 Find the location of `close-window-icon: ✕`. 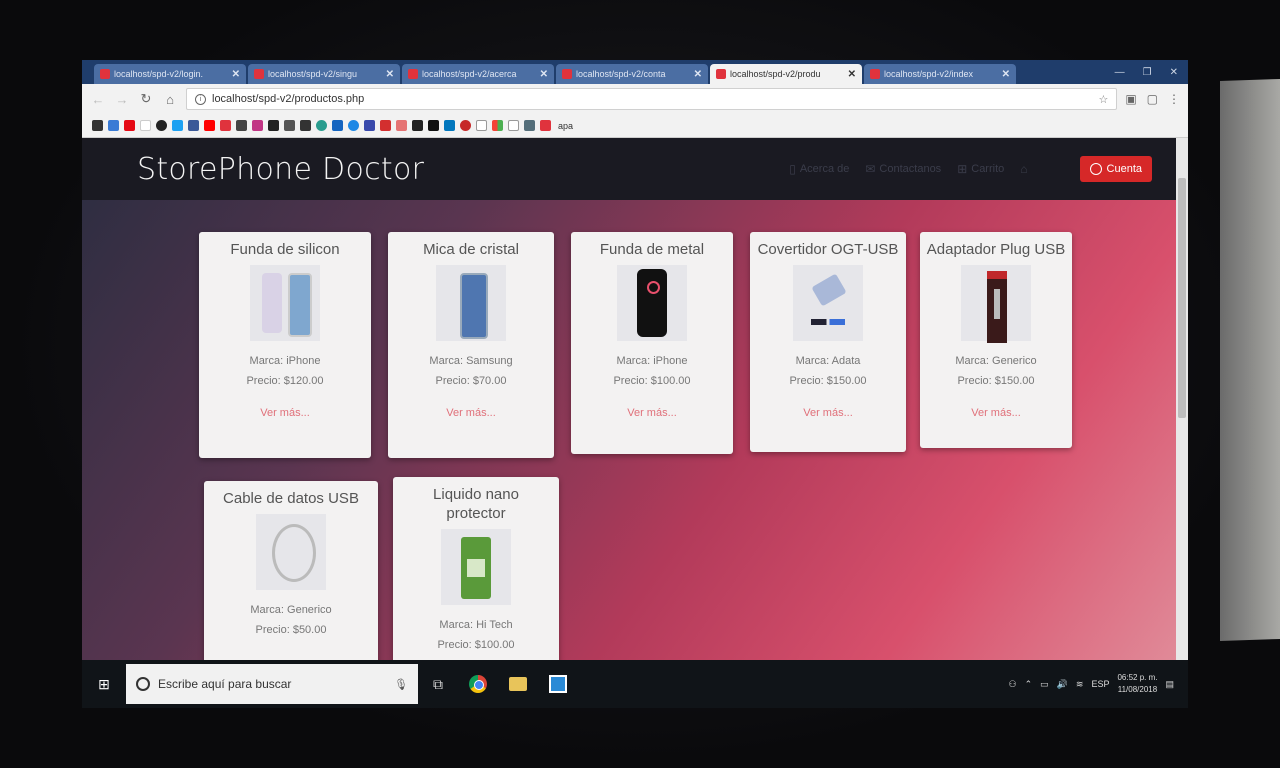

close-window-icon: ✕ is located at coordinates (1174, 72).